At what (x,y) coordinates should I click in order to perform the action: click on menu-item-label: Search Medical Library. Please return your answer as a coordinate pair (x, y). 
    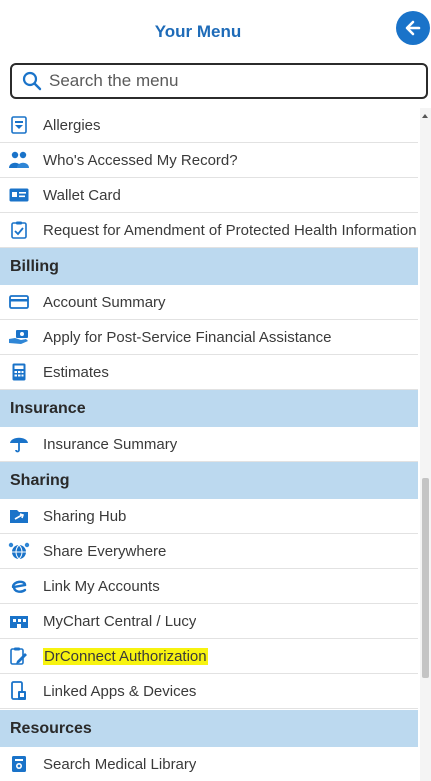
    Looking at the image, I should click on (120, 764).